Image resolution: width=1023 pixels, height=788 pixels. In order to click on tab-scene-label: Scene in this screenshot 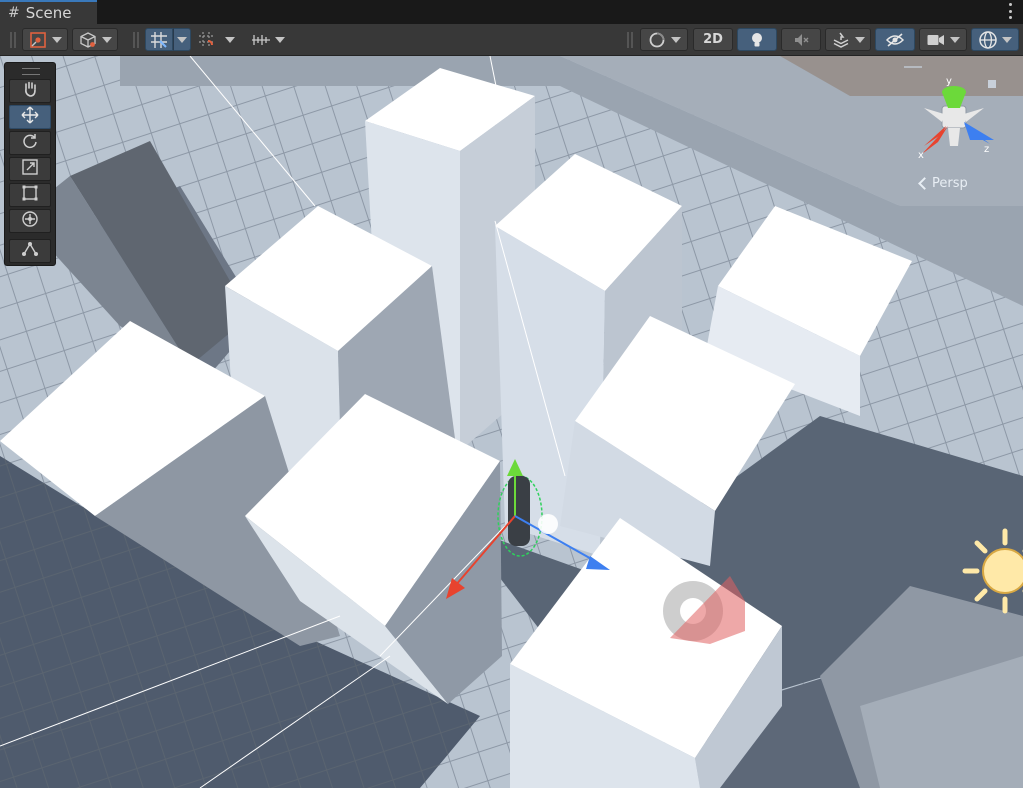, I will do `click(48, 13)`.